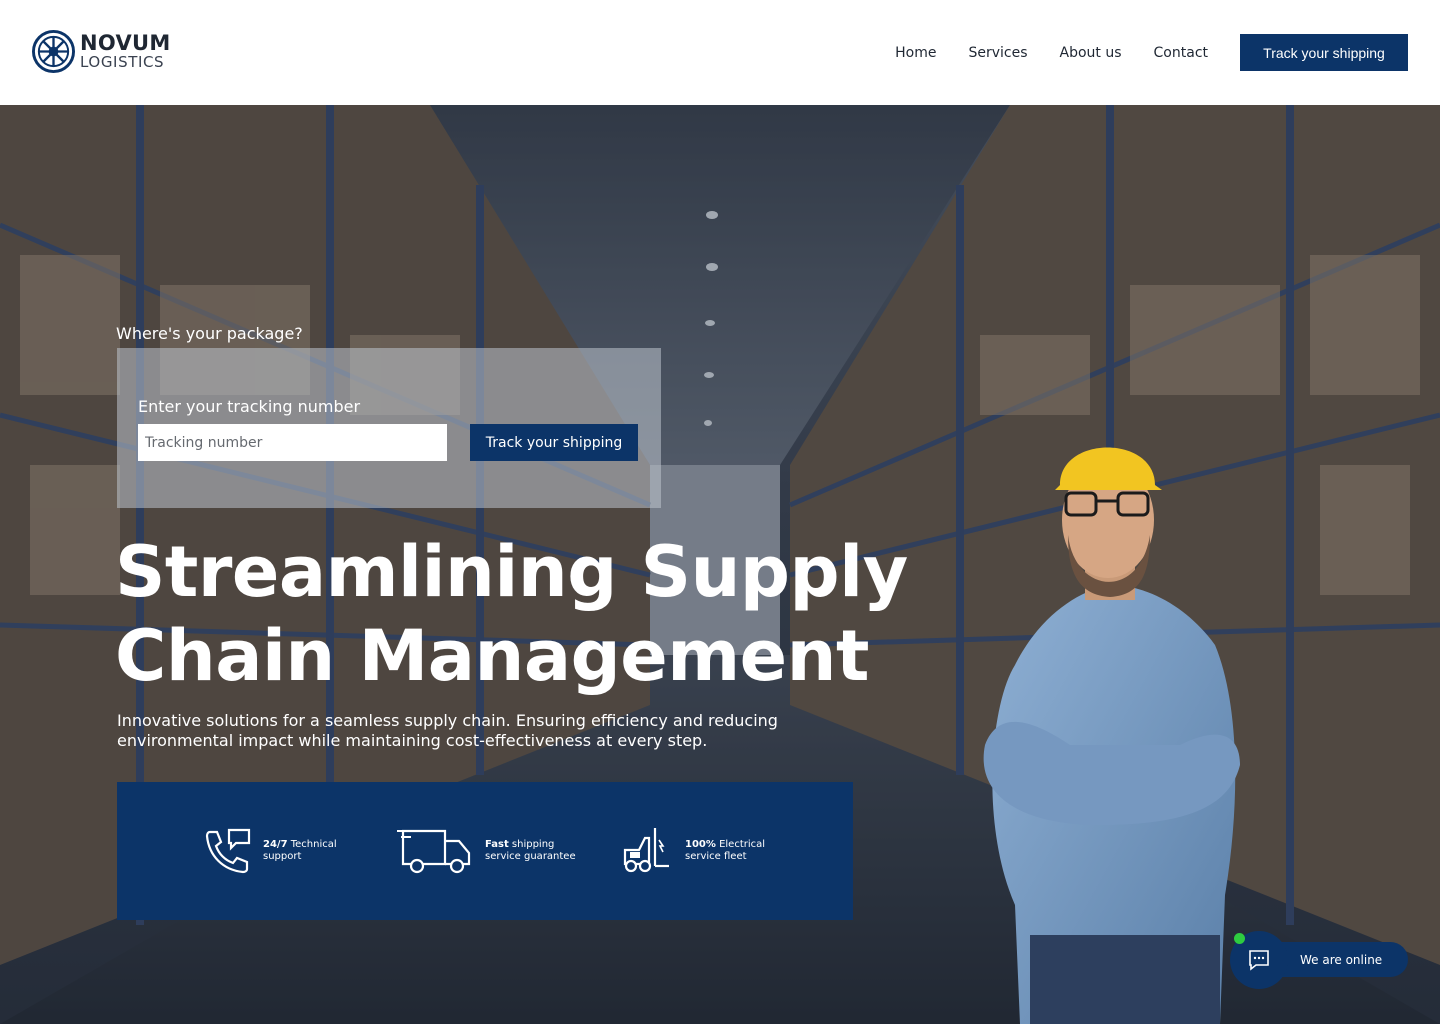 The height and width of the screenshot is (1024, 1440). What do you see at coordinates (209, 333) in the screenshot?
I see `package-question: Where's your package?` at bounding box center [209, 333].